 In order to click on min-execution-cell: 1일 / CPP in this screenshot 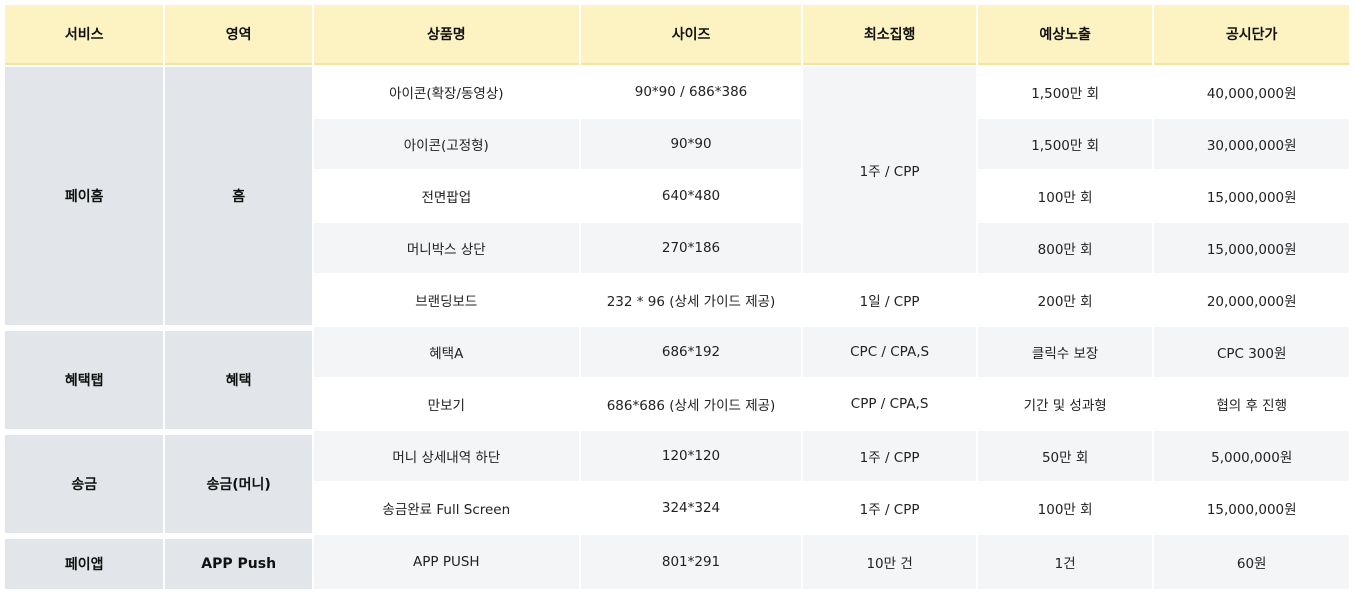, I will do `click(889, 300)`.